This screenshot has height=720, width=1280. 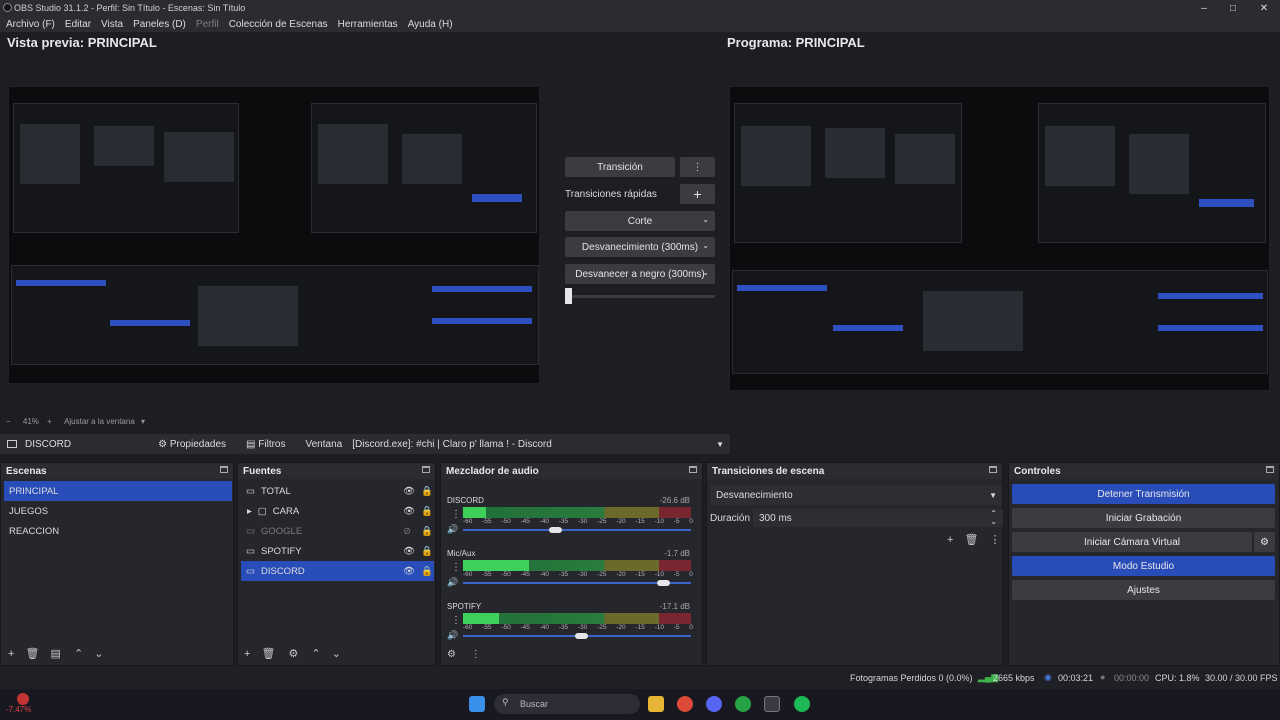 What do you see at coordinates (856, 495) in the screenshot?
I see `transition-select: Desvanecimiento ▼` at bounding box center [856, 495].